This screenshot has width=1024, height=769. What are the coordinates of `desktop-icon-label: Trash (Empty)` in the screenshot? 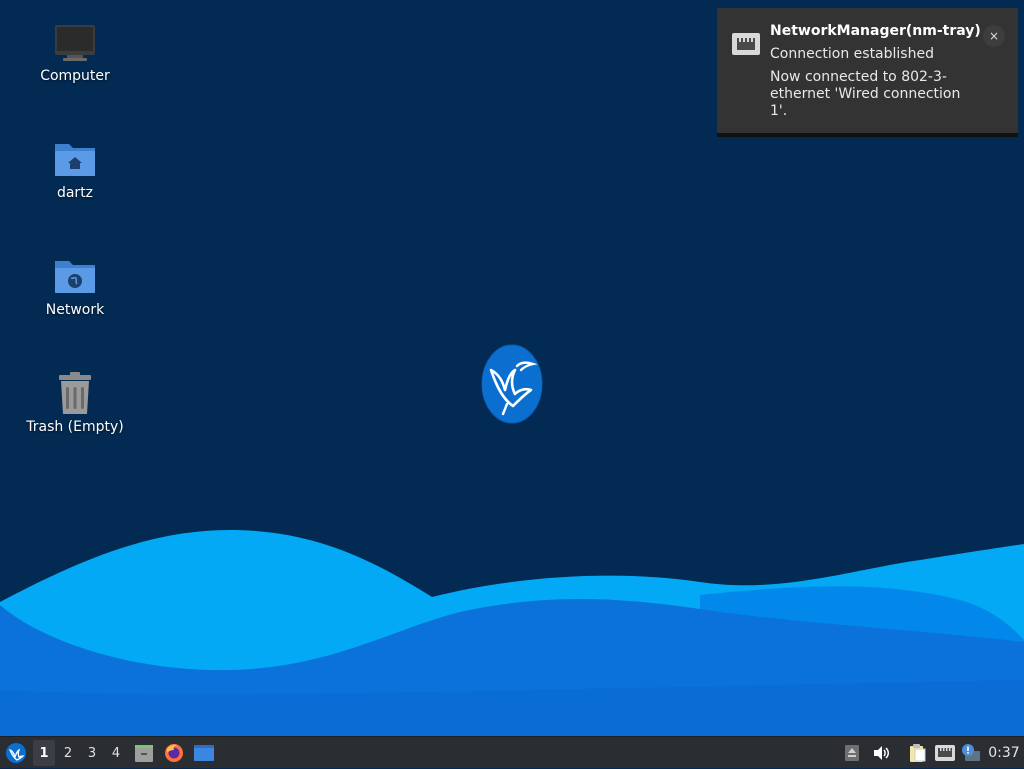 It's located at (75, 427).